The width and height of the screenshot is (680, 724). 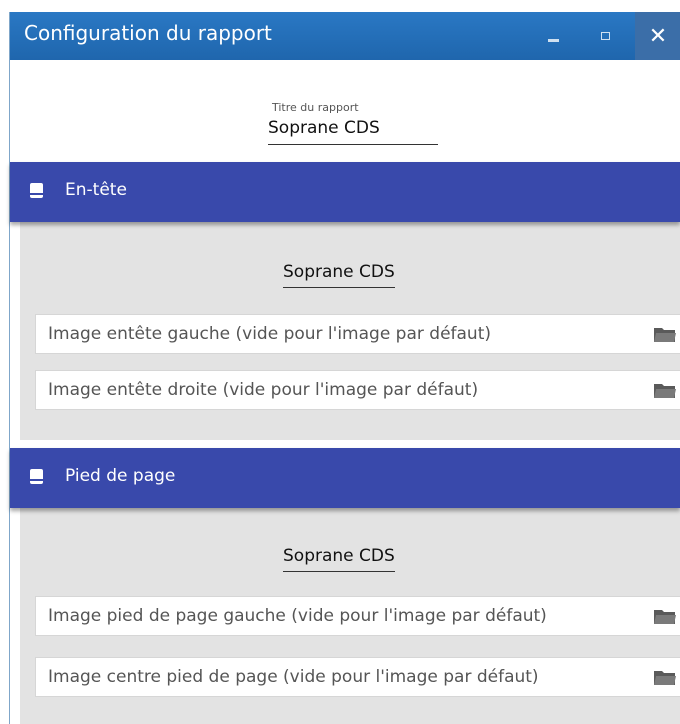 I want to click on report-title-field: Titre du rapport Soprane CDS, so click(x=353, y=122).